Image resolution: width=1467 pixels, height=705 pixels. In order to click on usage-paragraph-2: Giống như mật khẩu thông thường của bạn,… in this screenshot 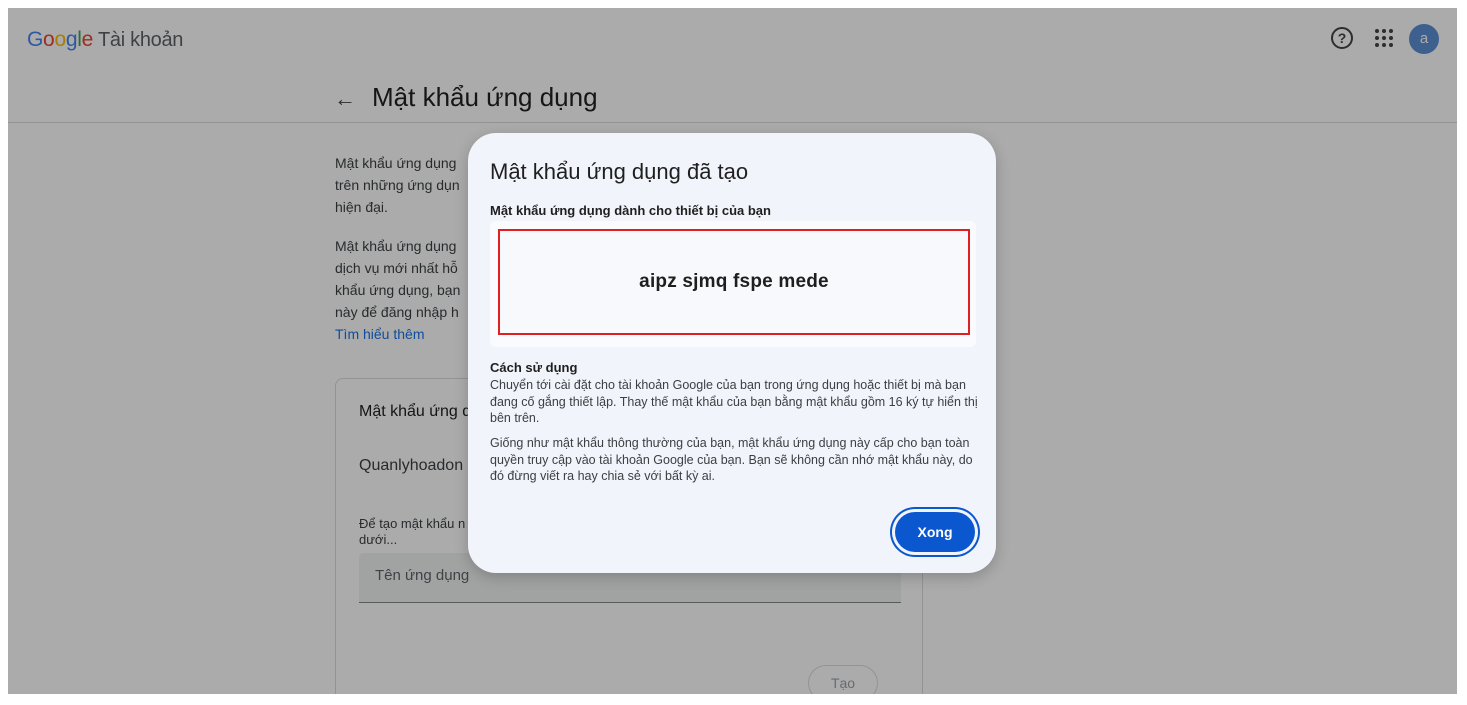, I will do `click(731, 459)`.